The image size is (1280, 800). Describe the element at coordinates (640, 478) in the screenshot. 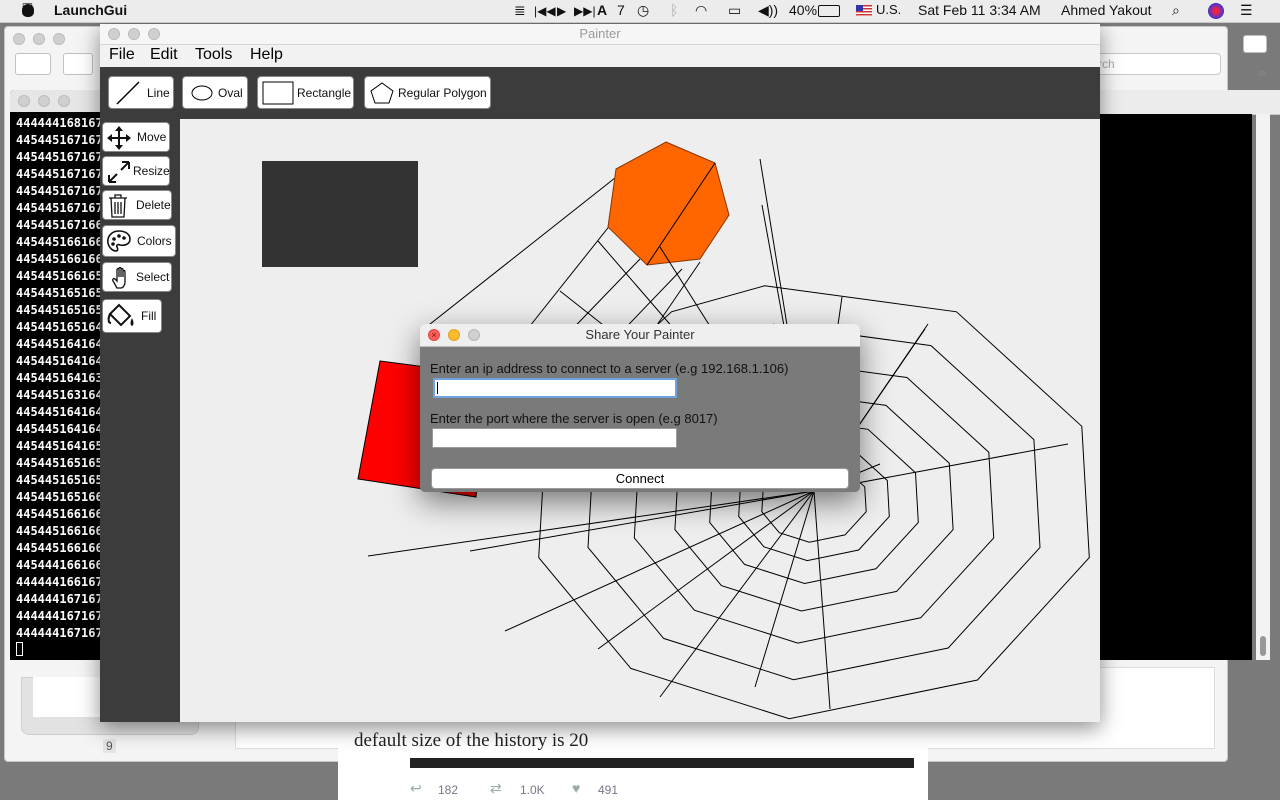

I see `connect-button: Connect` at that location.